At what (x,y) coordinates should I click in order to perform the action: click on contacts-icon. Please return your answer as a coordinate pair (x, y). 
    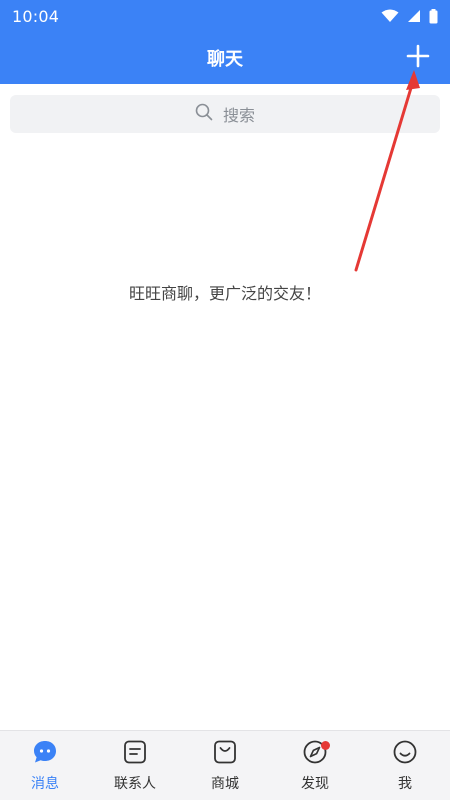
    Looking at the image, I should click on (135, 754).